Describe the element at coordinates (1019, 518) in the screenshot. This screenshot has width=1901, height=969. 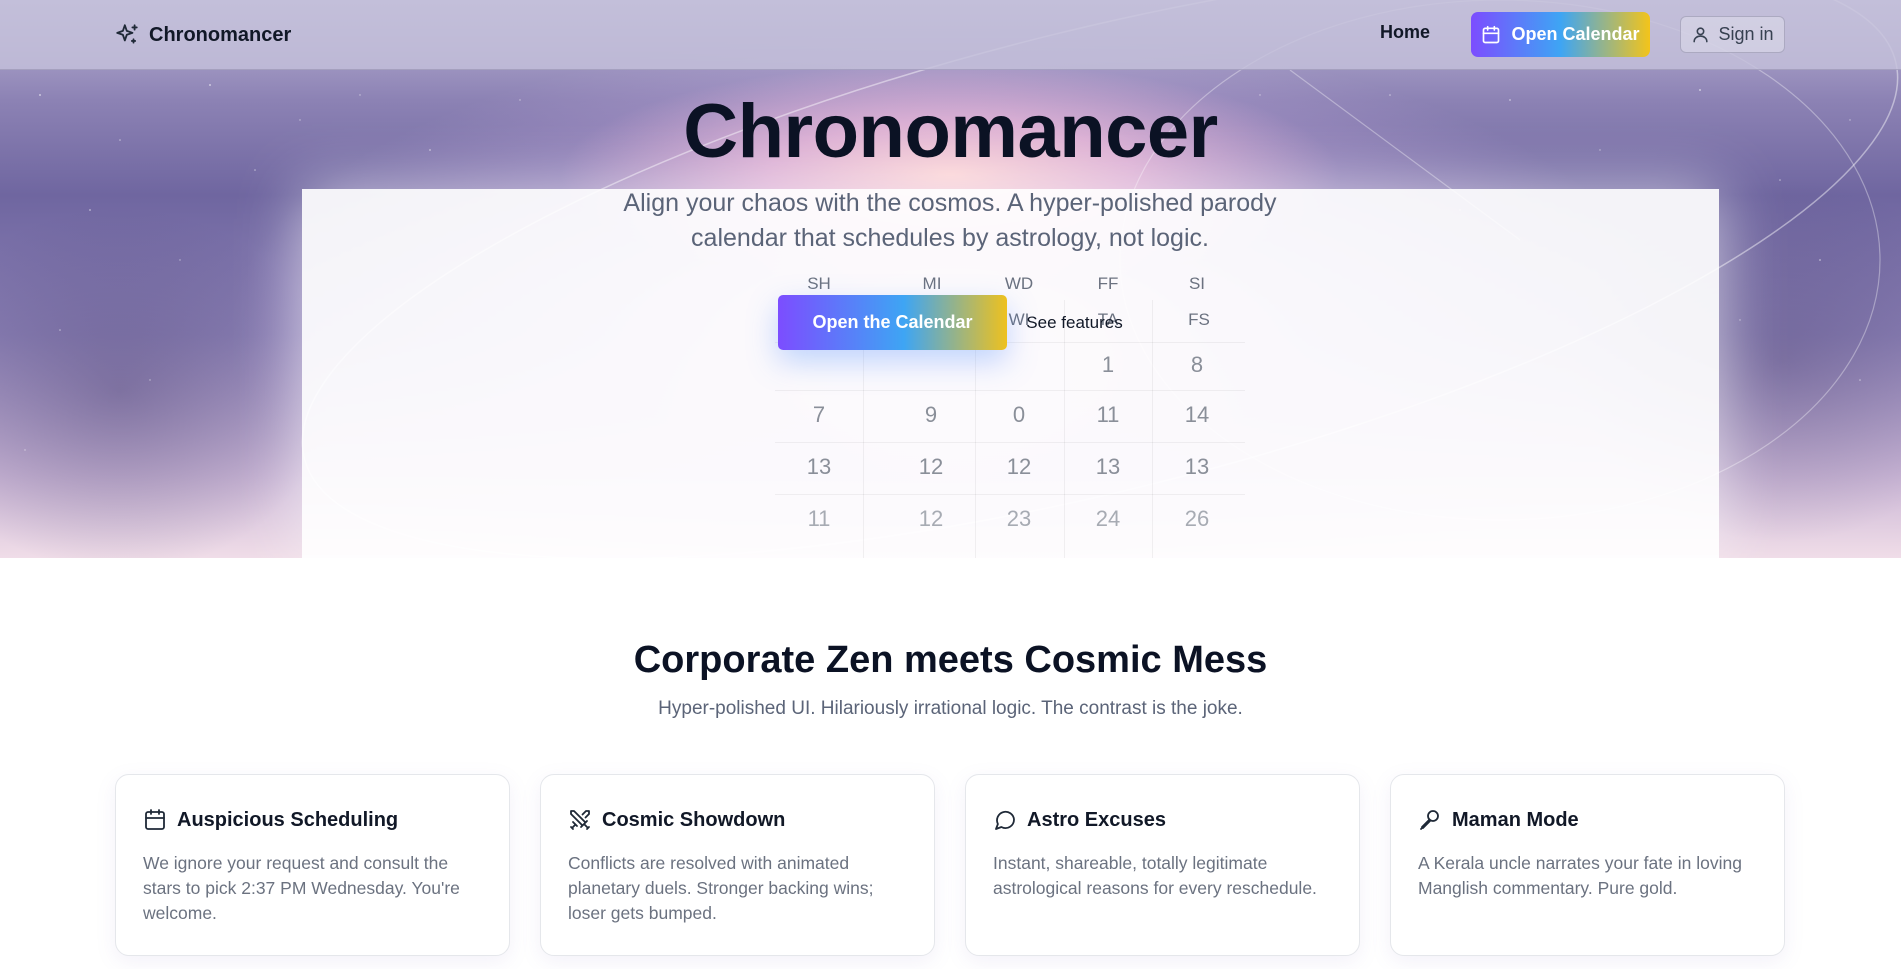
I see `calendar-day: 23` at that location.